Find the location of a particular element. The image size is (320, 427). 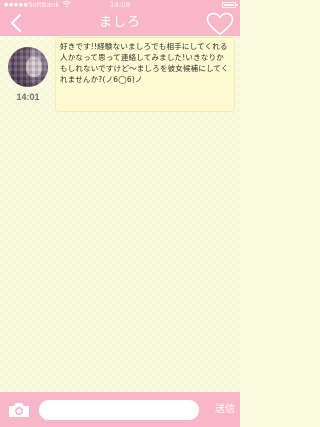

avatar-mosaic is located at coordinates (28, 67).